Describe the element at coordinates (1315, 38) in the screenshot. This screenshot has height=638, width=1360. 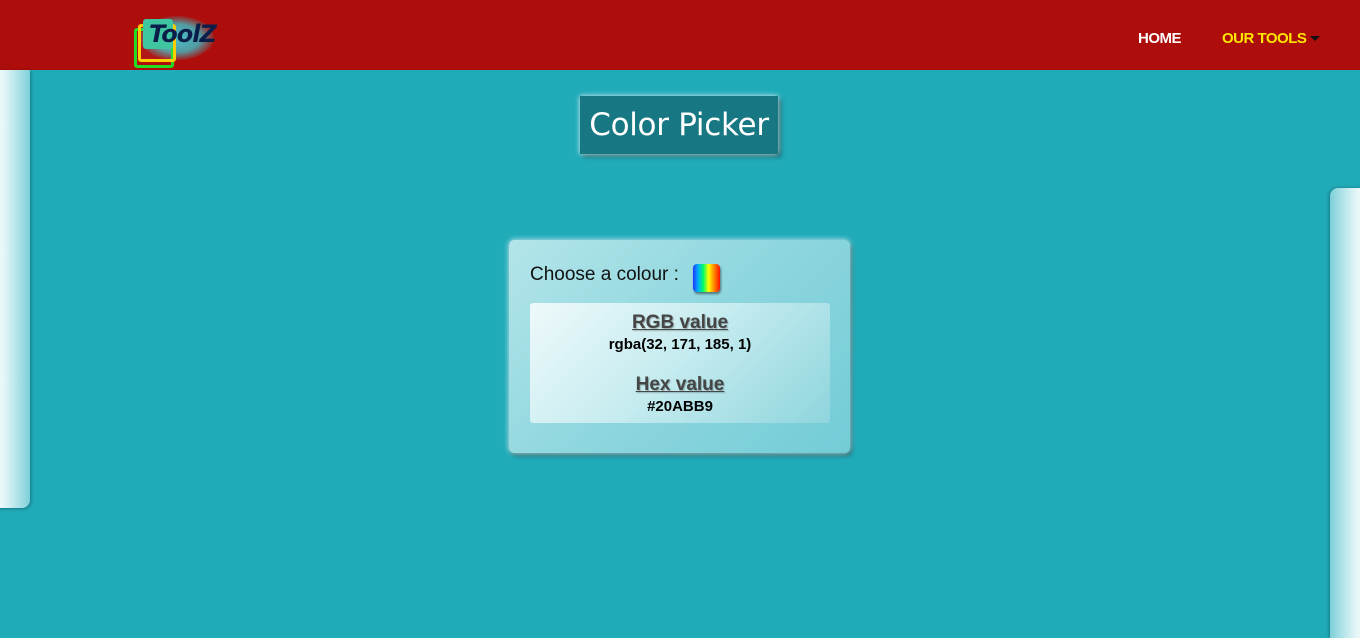
I see `caret-down-icon` at that location.